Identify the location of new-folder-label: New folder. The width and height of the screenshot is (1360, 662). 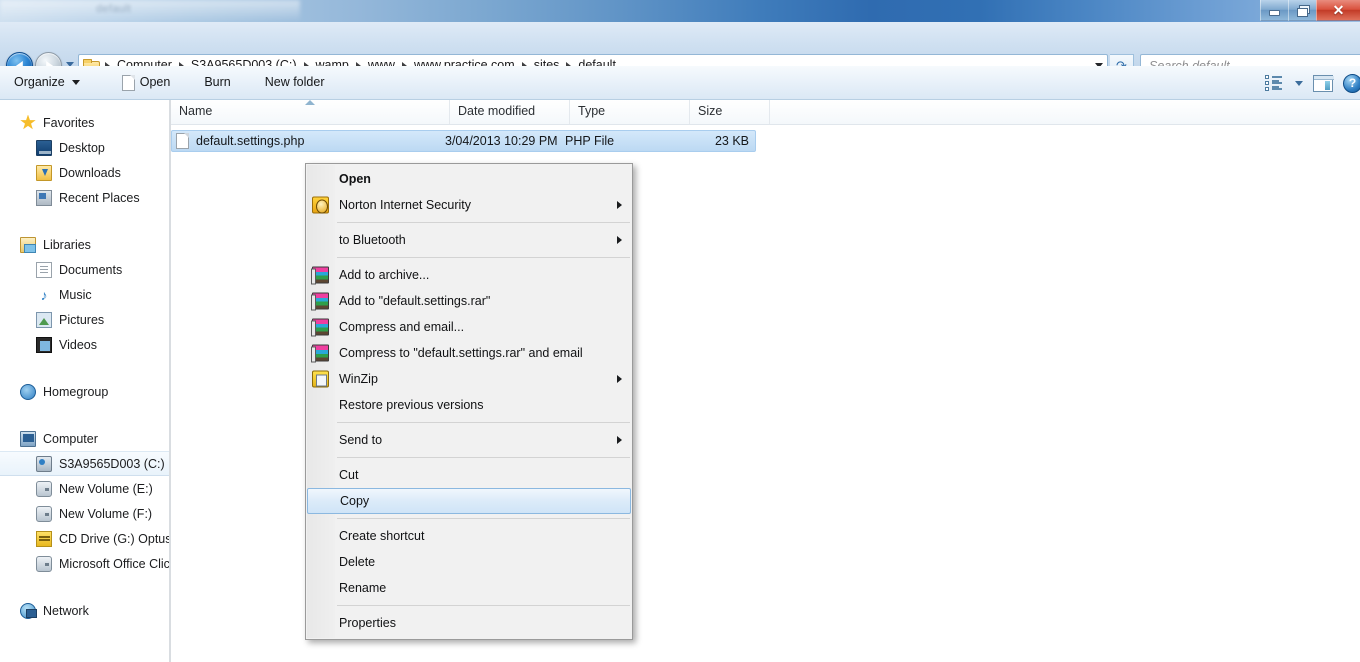
(294, 82).